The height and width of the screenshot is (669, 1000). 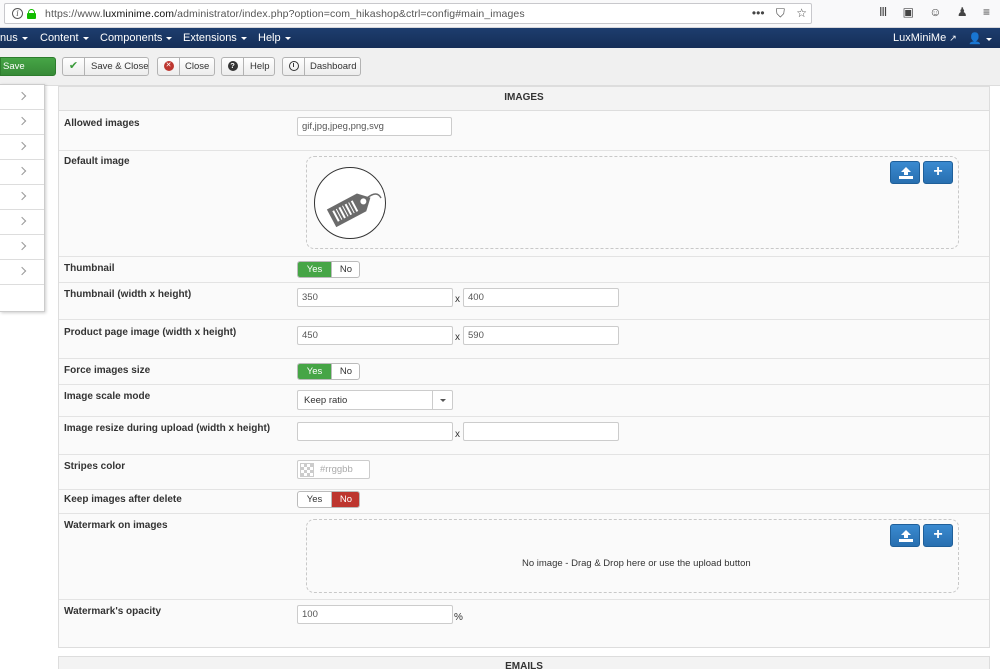 I want to click on sidebar-icon: ▣, so click(x=908, y=12).